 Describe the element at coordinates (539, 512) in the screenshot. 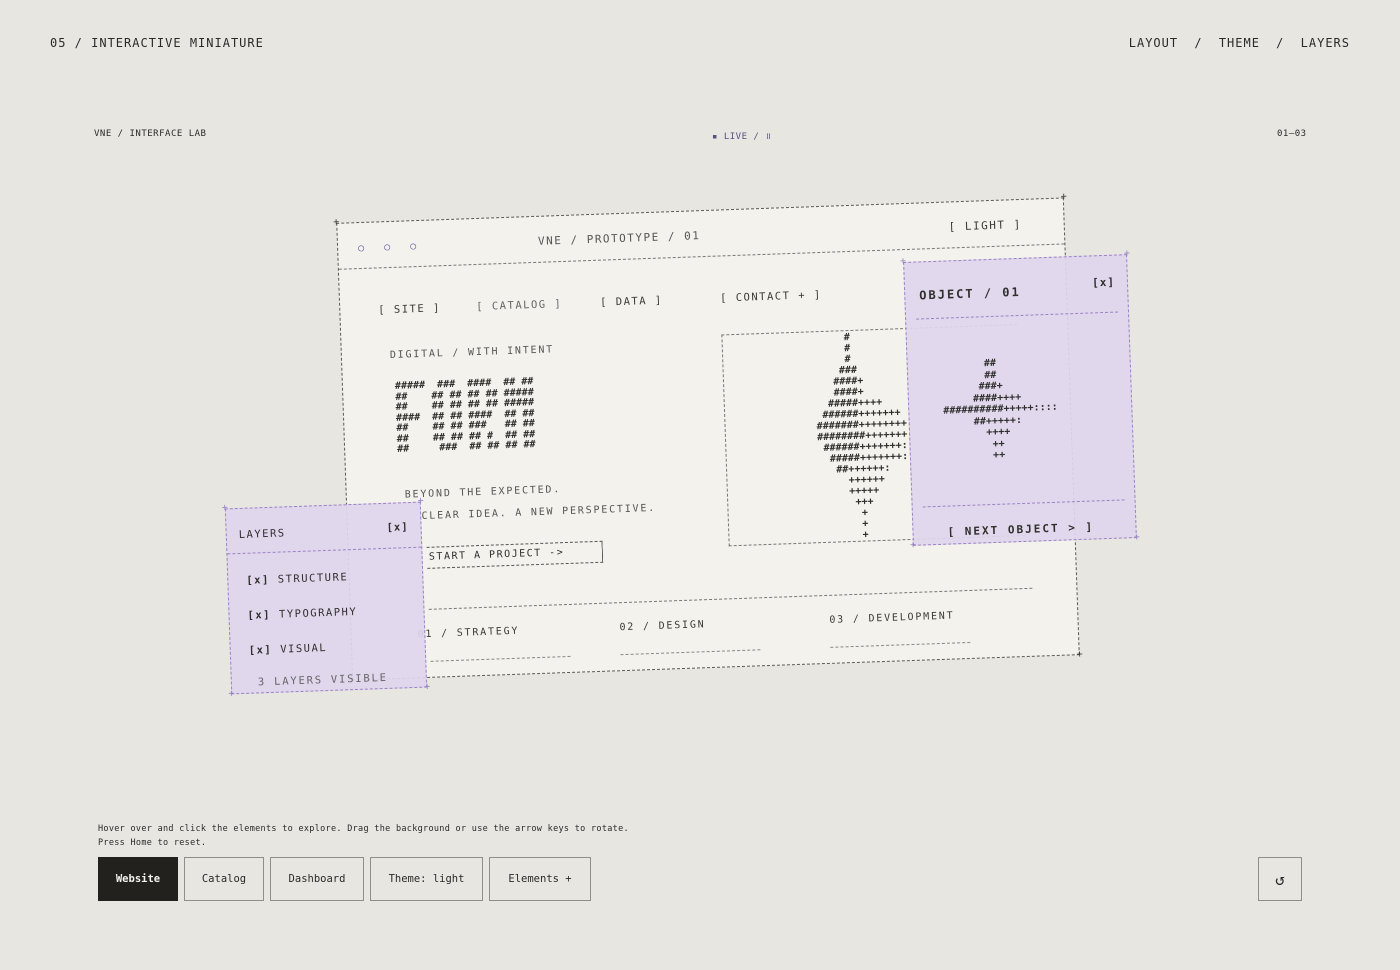

I see `tagline-secondary: CLEAR IDEA. A NEW PERSPECTIVE.` at that location.